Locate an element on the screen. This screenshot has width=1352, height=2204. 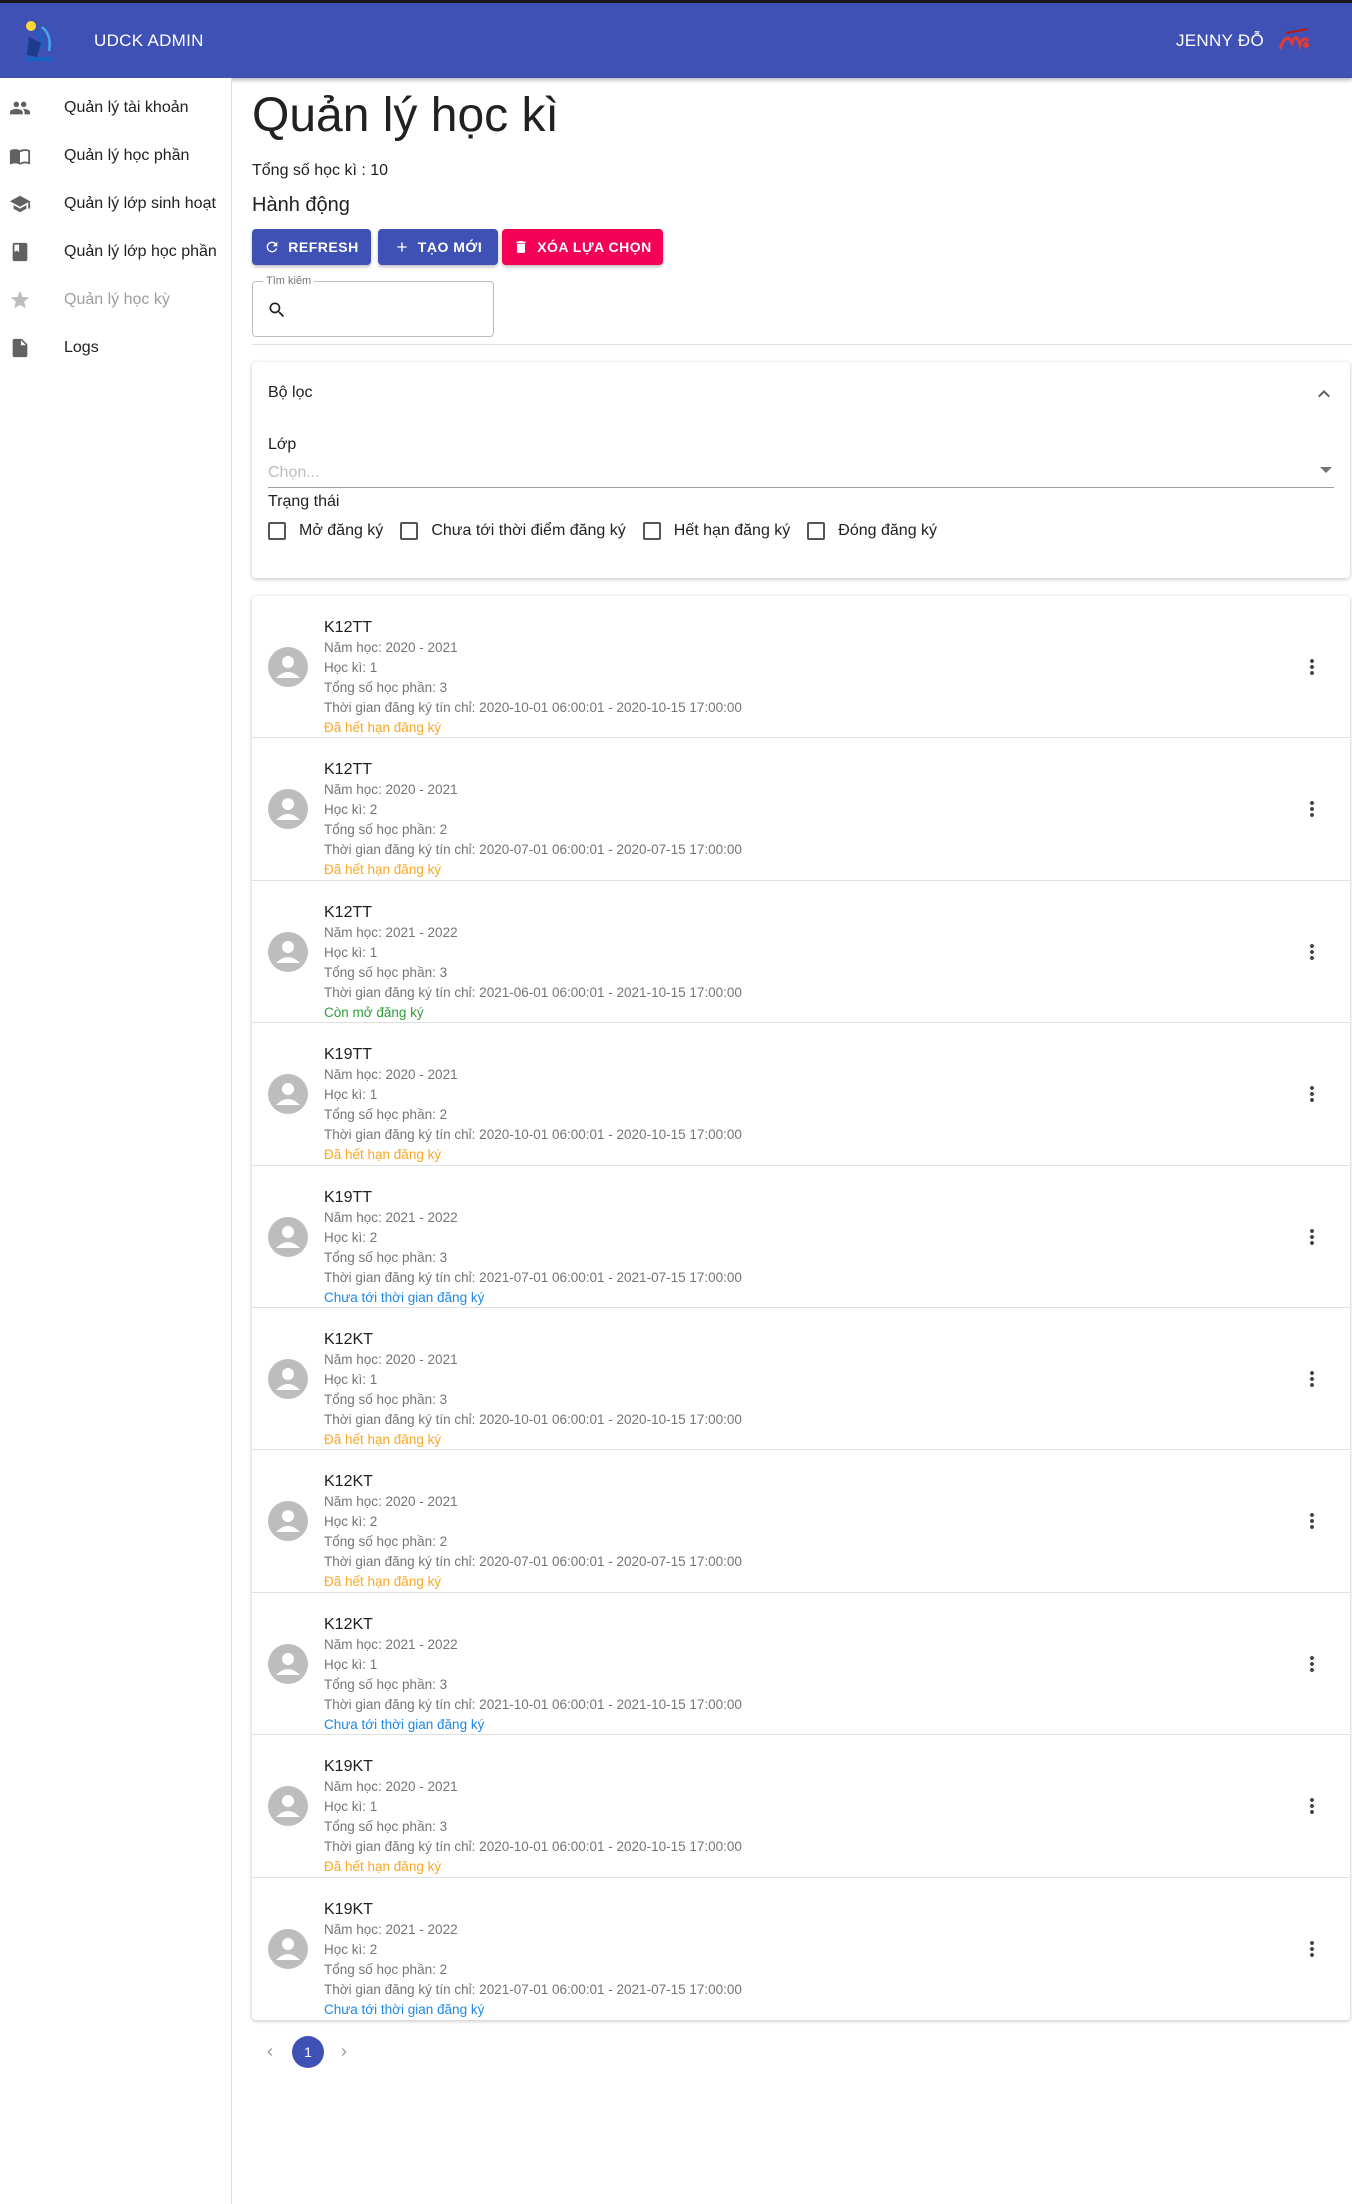
user-name: JENNY ĐỖ is located at coordinates (1220, 41).